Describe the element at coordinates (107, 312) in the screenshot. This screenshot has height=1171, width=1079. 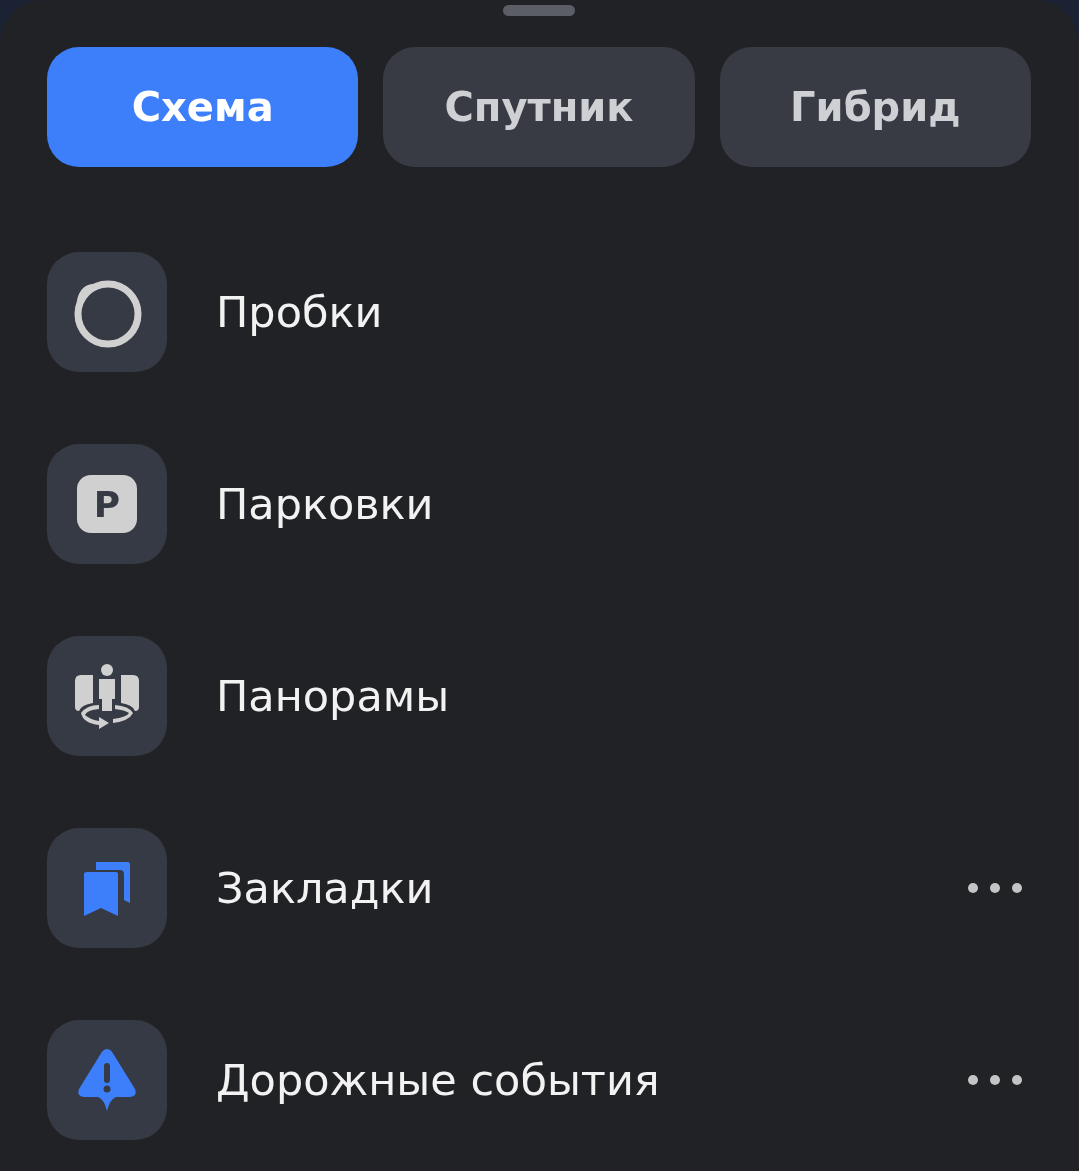
I see `traffic-layer-button` at that location.